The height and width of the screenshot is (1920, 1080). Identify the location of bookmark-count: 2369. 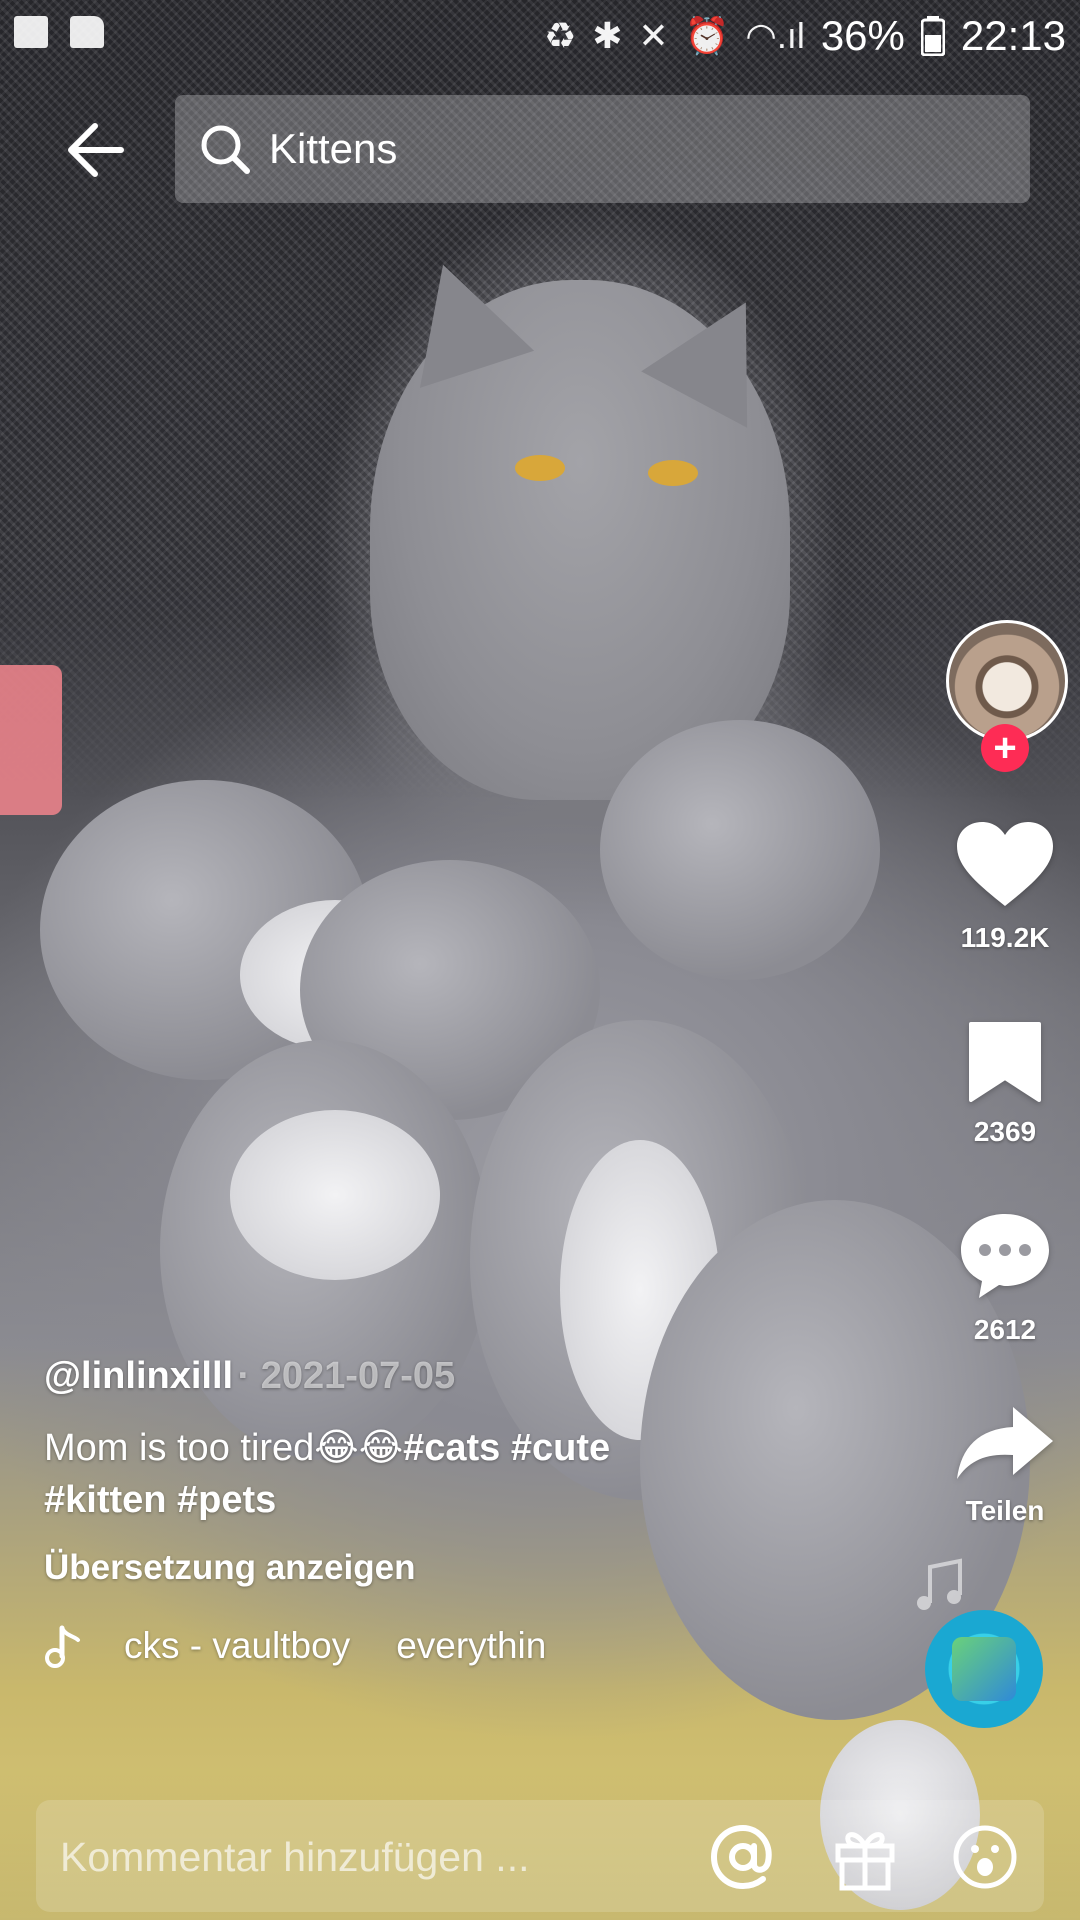
(1005, 1131).